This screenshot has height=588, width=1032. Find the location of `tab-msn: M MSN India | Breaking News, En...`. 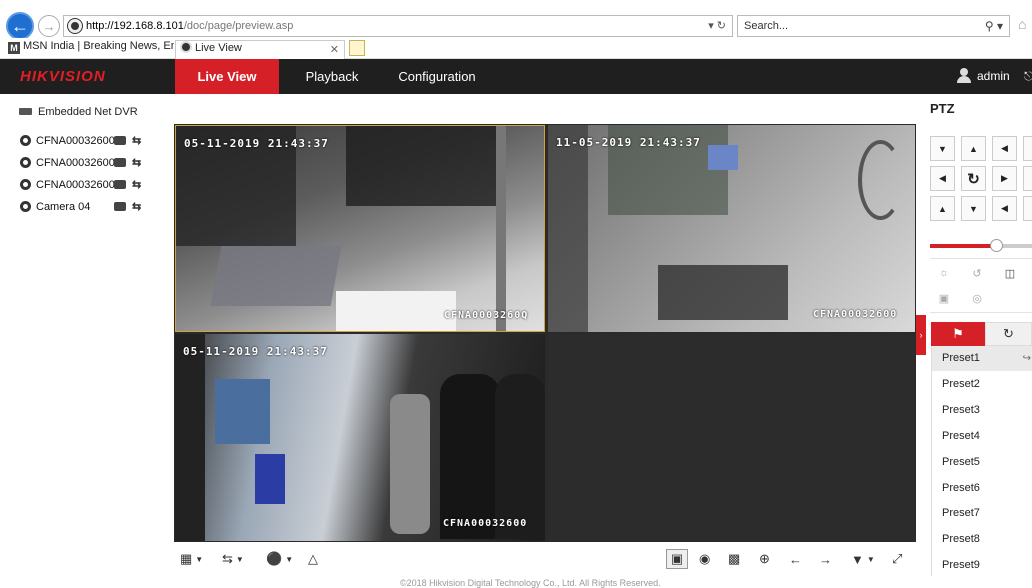

tab-msn: M MSN India | Breaking News, En... is located at coordinates (89, 49).